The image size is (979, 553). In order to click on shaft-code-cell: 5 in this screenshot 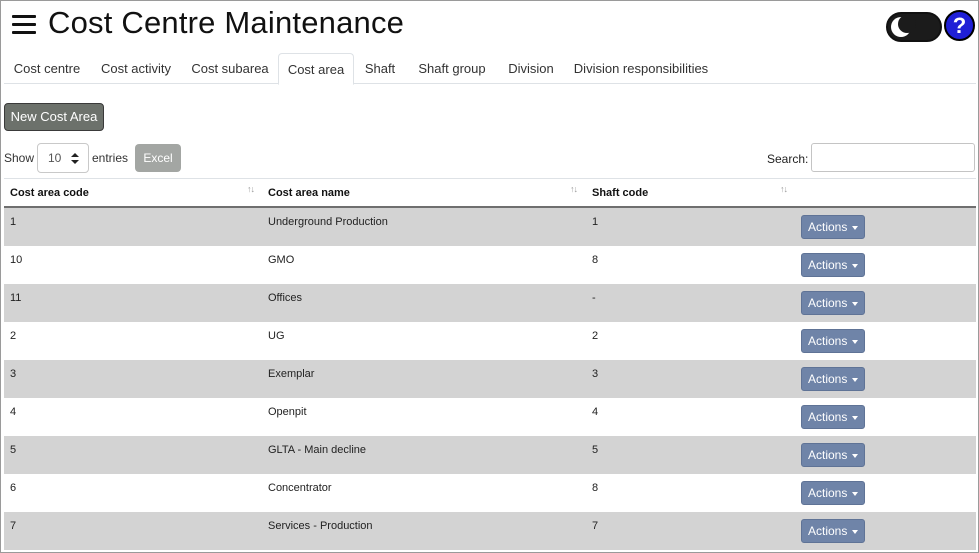, I will do `click(595, 450)`.